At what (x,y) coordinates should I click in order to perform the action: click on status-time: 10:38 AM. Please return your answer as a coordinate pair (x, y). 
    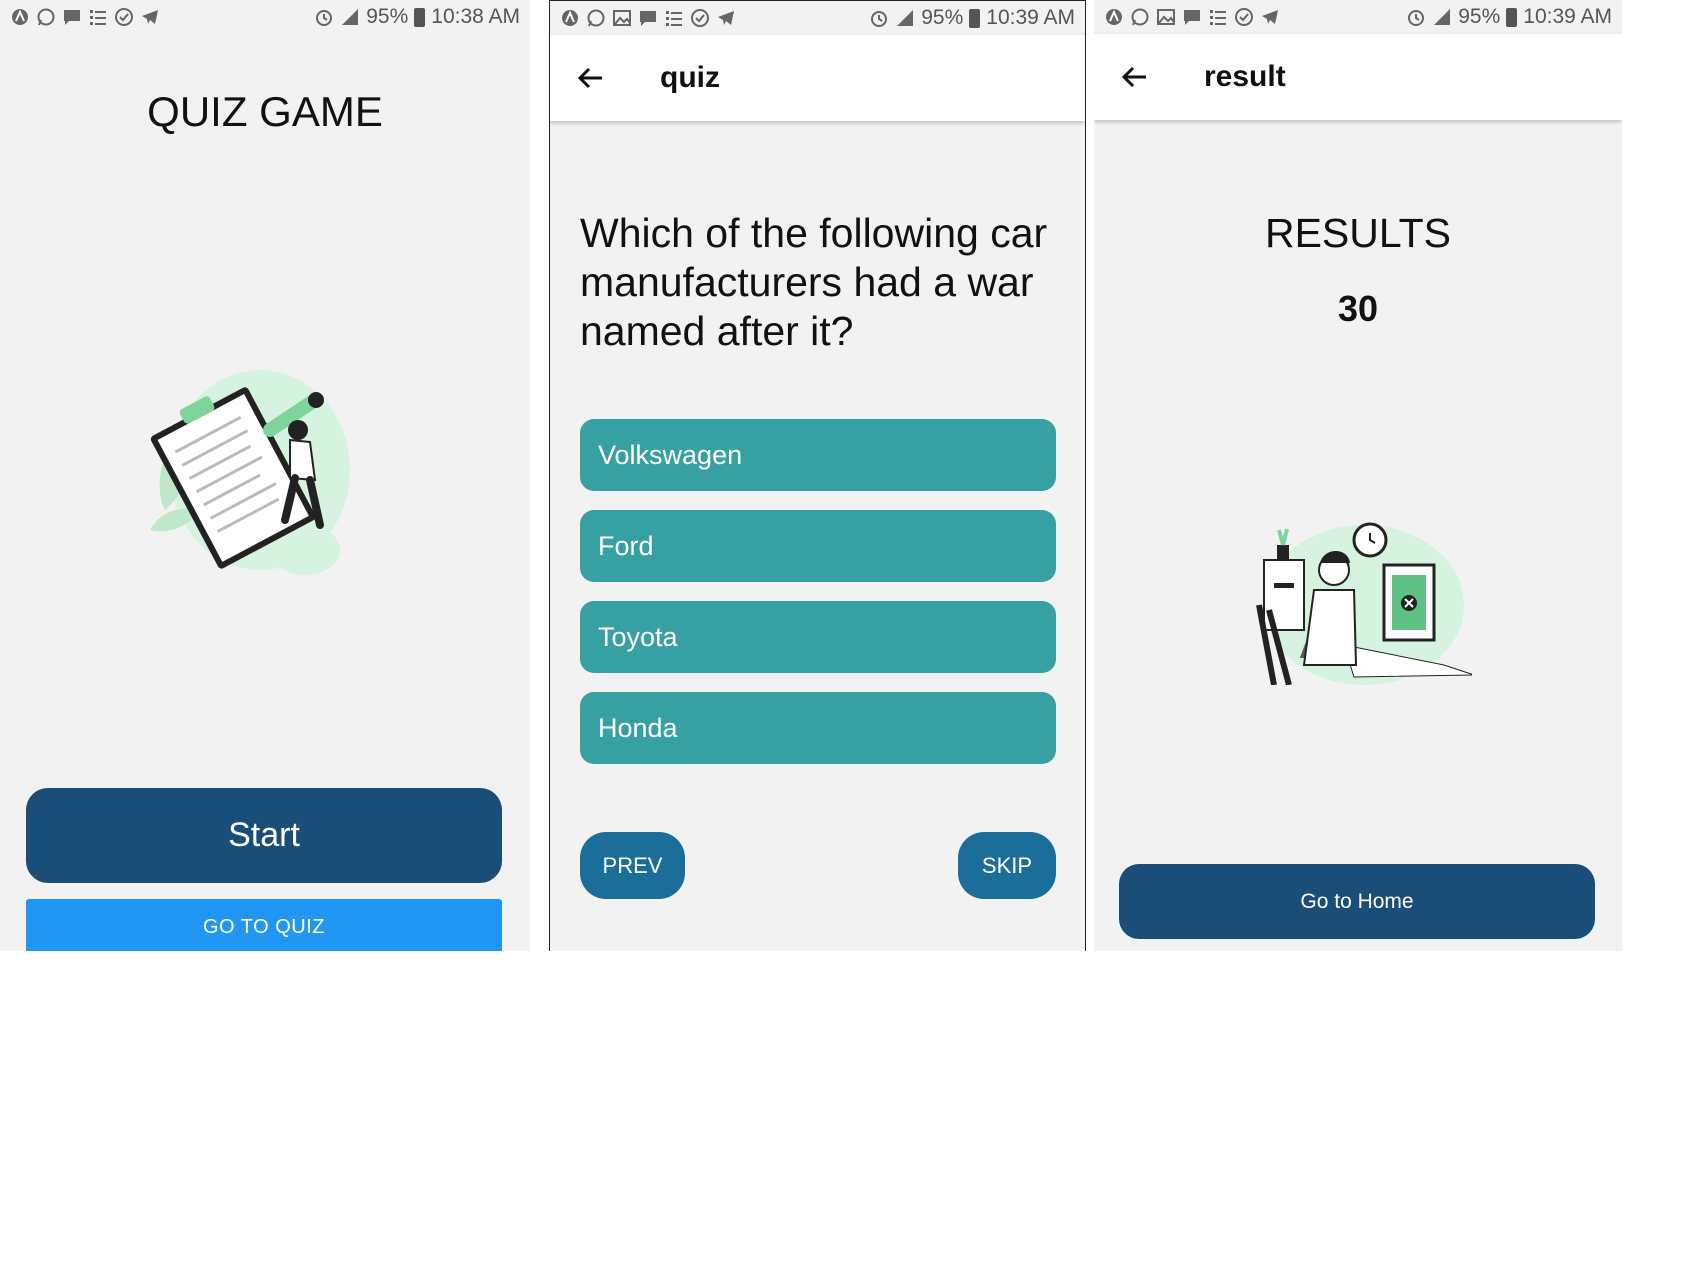
    Looking at the image, I should click on (475, 16).